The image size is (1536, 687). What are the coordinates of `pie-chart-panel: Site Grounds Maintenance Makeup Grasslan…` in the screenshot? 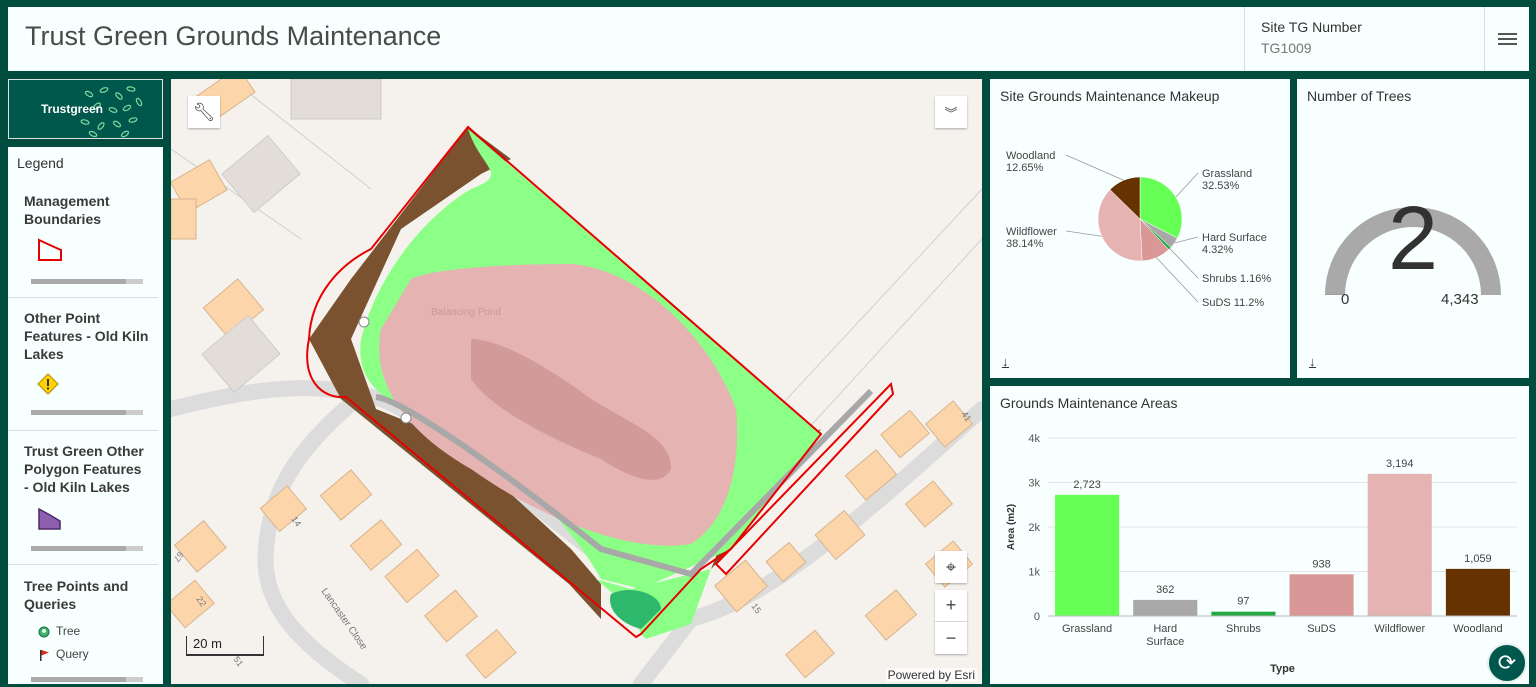 It's located at (1140, 228).